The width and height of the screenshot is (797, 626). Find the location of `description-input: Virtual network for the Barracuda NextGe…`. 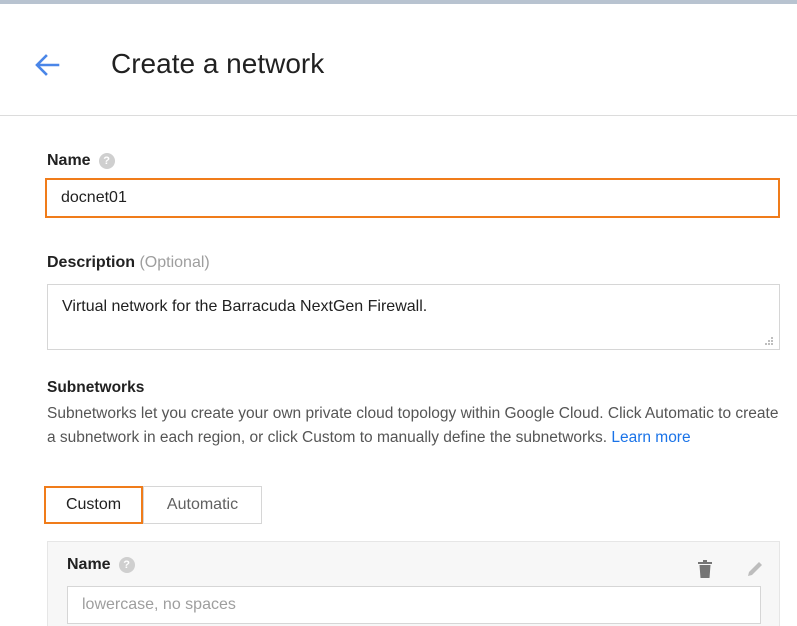

description-input: Virtual network for the Barracuda NextGe… is located at coordinates (413, 317).